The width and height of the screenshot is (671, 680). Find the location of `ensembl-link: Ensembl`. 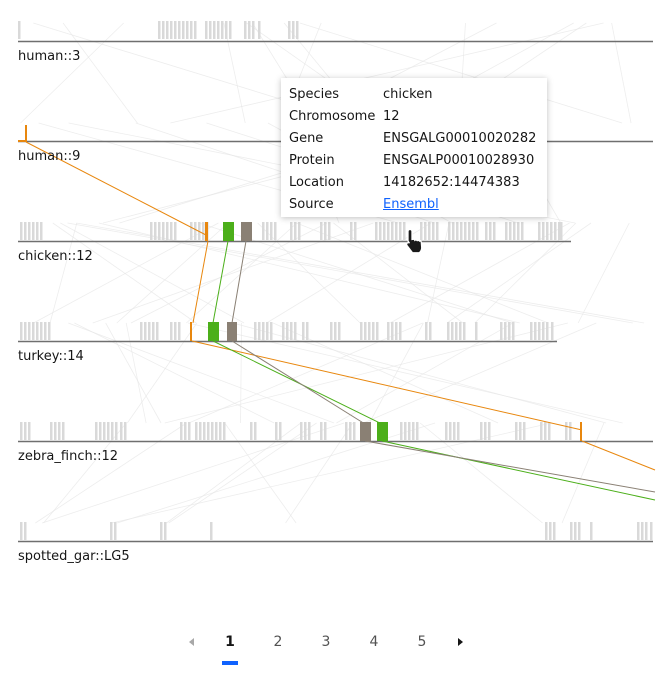

ensembl-link: Ensembl is located at coordinates (411, 204).